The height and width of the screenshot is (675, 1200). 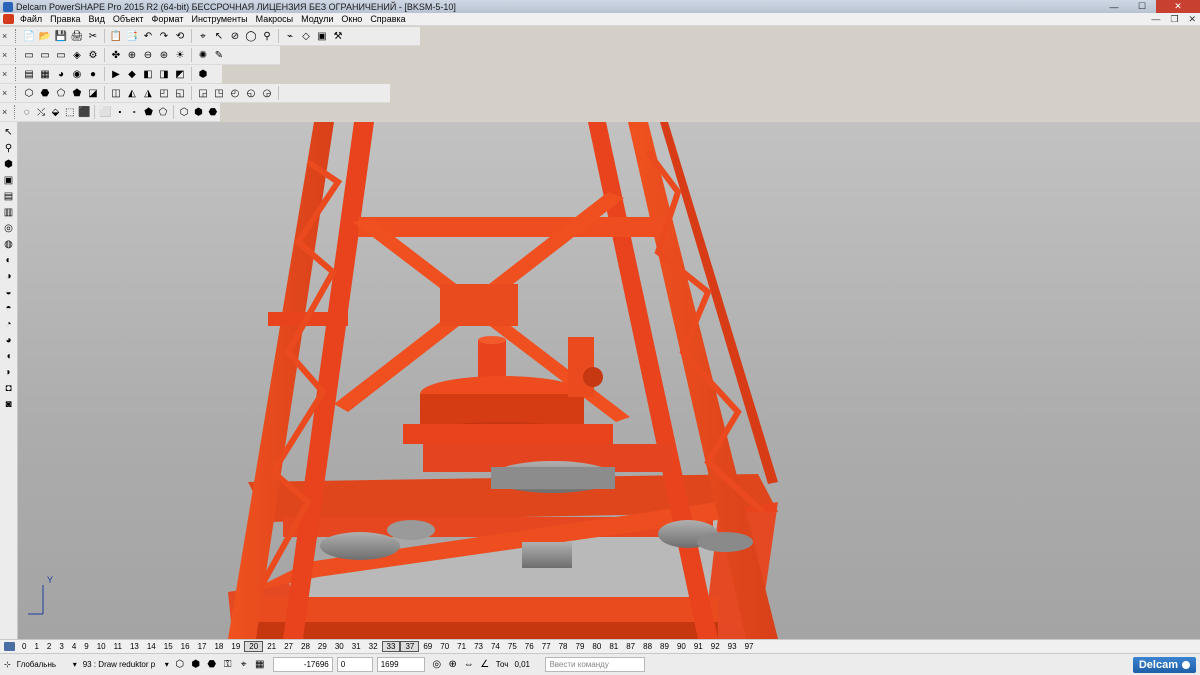 What do you see at coordinates (116, 55) in the screenshot?
I see `row2-button-5-icon: ✤` at bounding box center [116, 55].